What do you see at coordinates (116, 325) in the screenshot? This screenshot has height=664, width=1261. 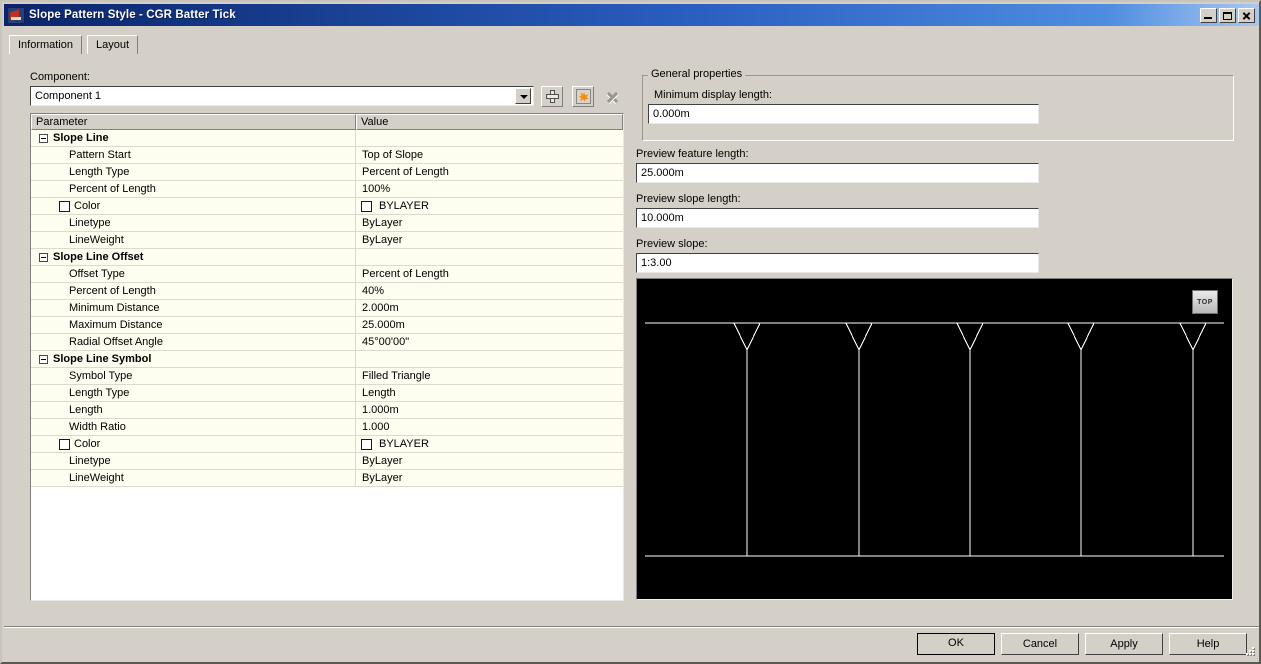 I see `grid-parameter-label: Maximum Distance` at bounding box center [116, 325].